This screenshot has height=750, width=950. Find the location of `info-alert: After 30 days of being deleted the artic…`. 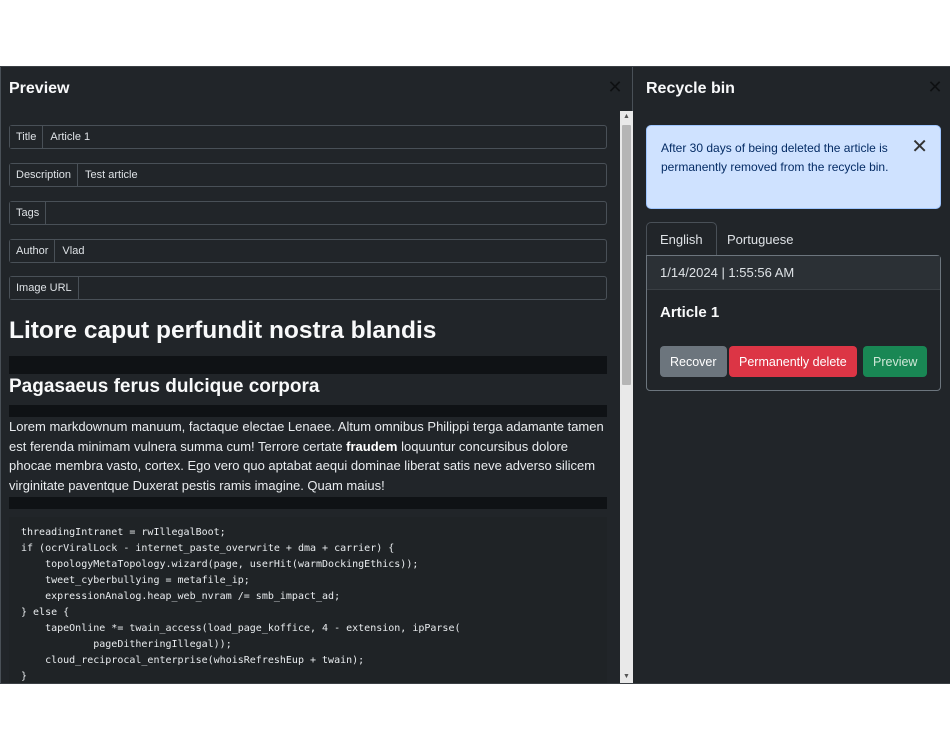

info-alert: After 30 days of being deleted the artic… is located at coordinates (793, 167).